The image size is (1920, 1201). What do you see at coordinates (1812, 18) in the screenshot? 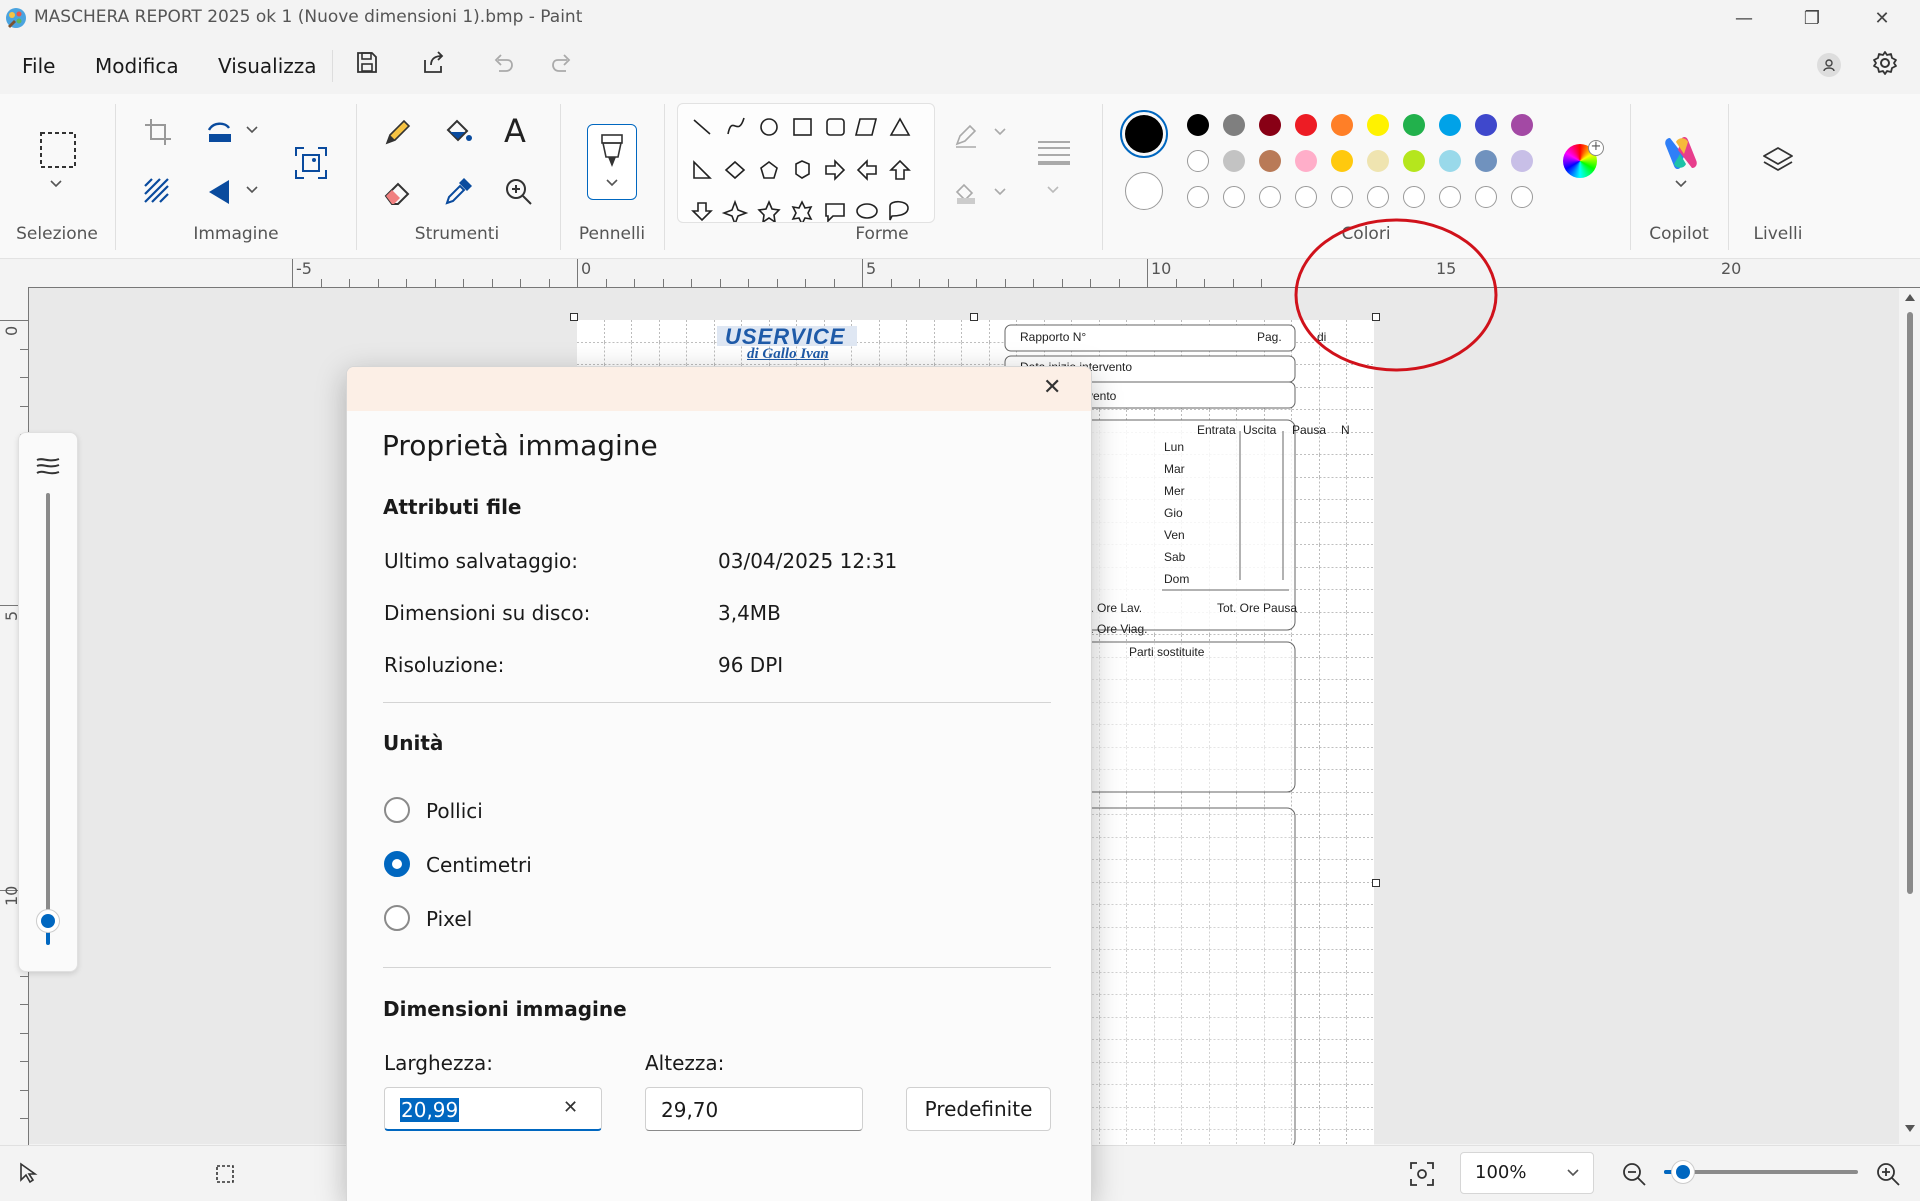
I see `maximize-button: ❐` at bounding box center [1812, 18].